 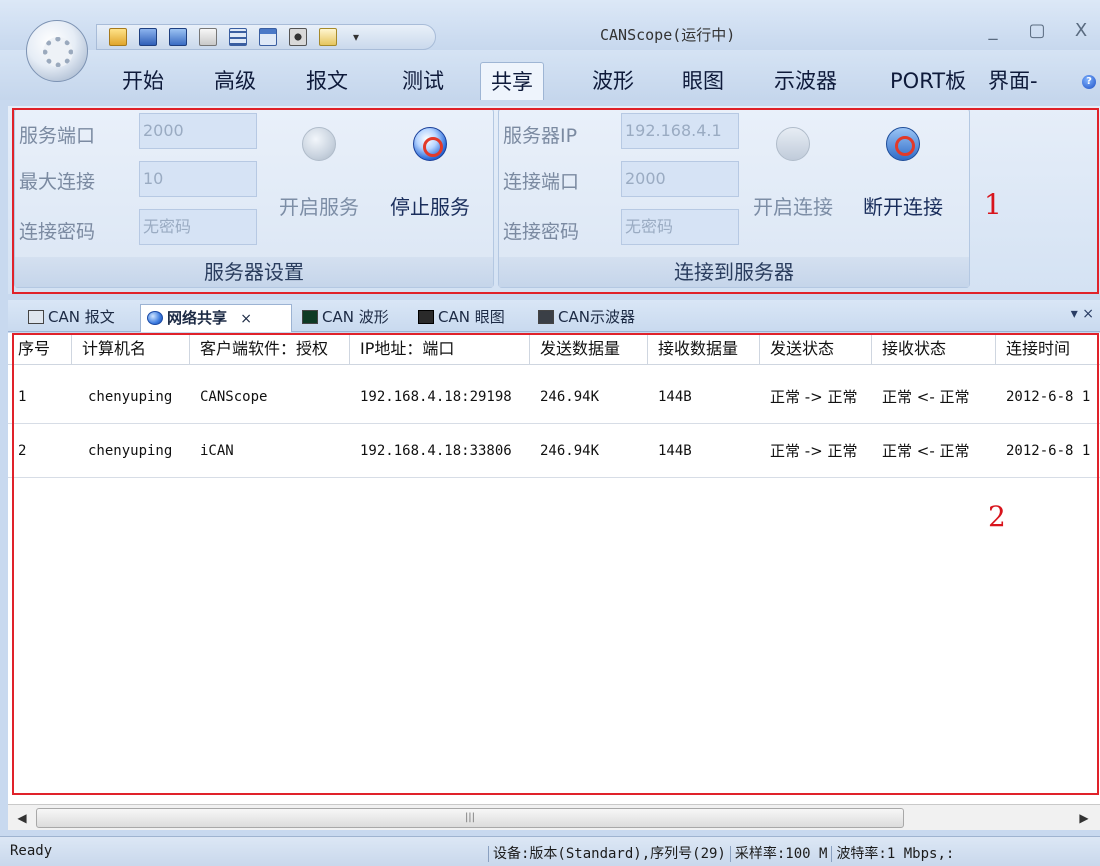 What do you see at coordinates (178, 37) in the screenshot?
I see `edit-icon` at bounding box center [178, 37].